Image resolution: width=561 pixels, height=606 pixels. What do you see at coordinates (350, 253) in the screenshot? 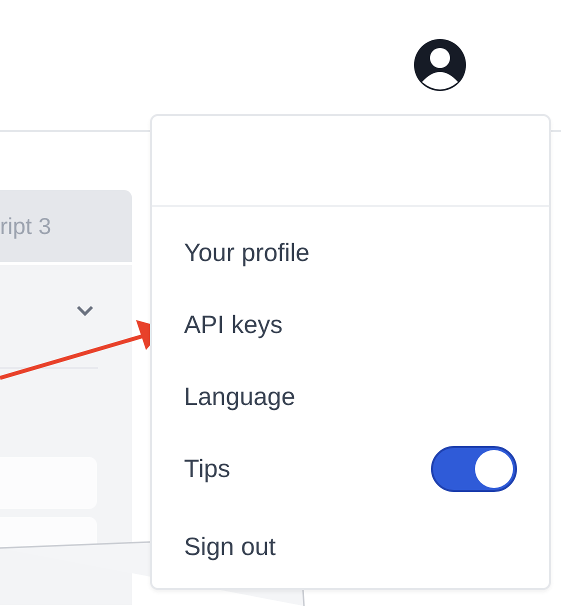
I see `menu-item: Your profile` at bounding box center [350, 253].